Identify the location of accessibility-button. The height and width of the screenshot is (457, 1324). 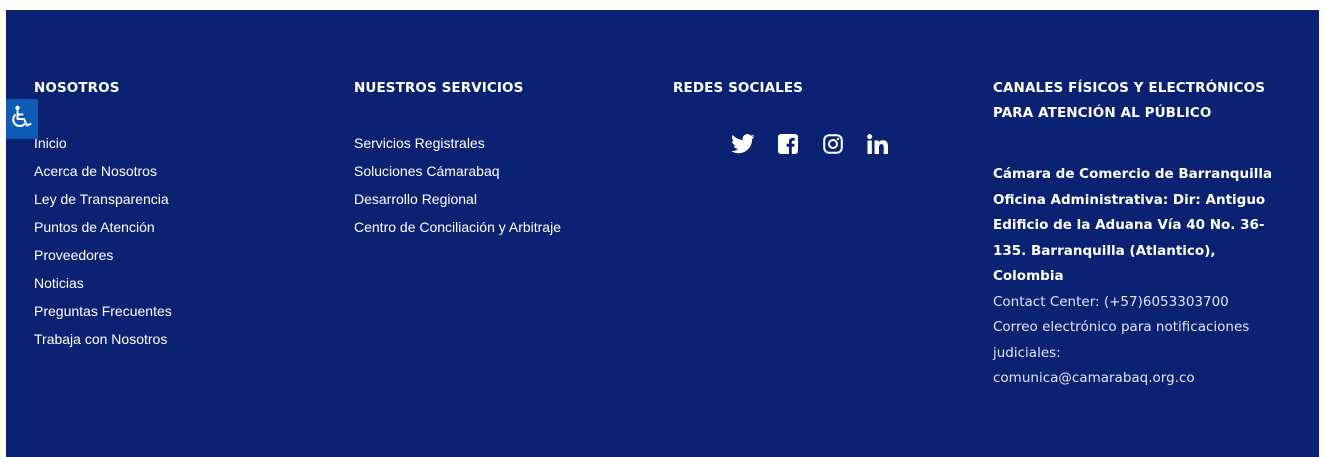
(22, 119).